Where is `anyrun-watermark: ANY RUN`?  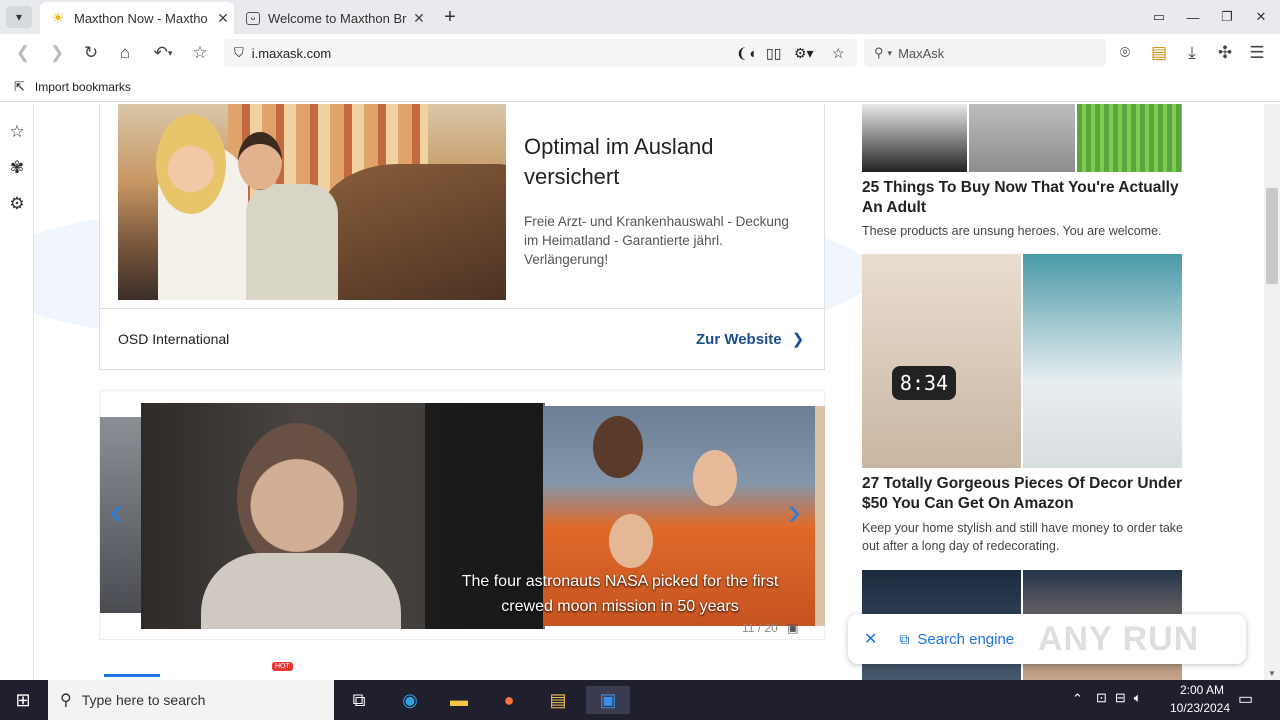
anyrun-watermark: ANY RUN is located at coordinates (1119, 639).